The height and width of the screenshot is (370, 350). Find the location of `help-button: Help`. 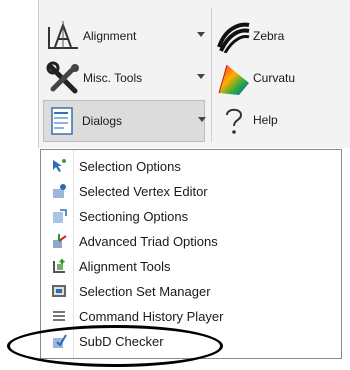

help-button: Help is located at coordinates (282, 120).